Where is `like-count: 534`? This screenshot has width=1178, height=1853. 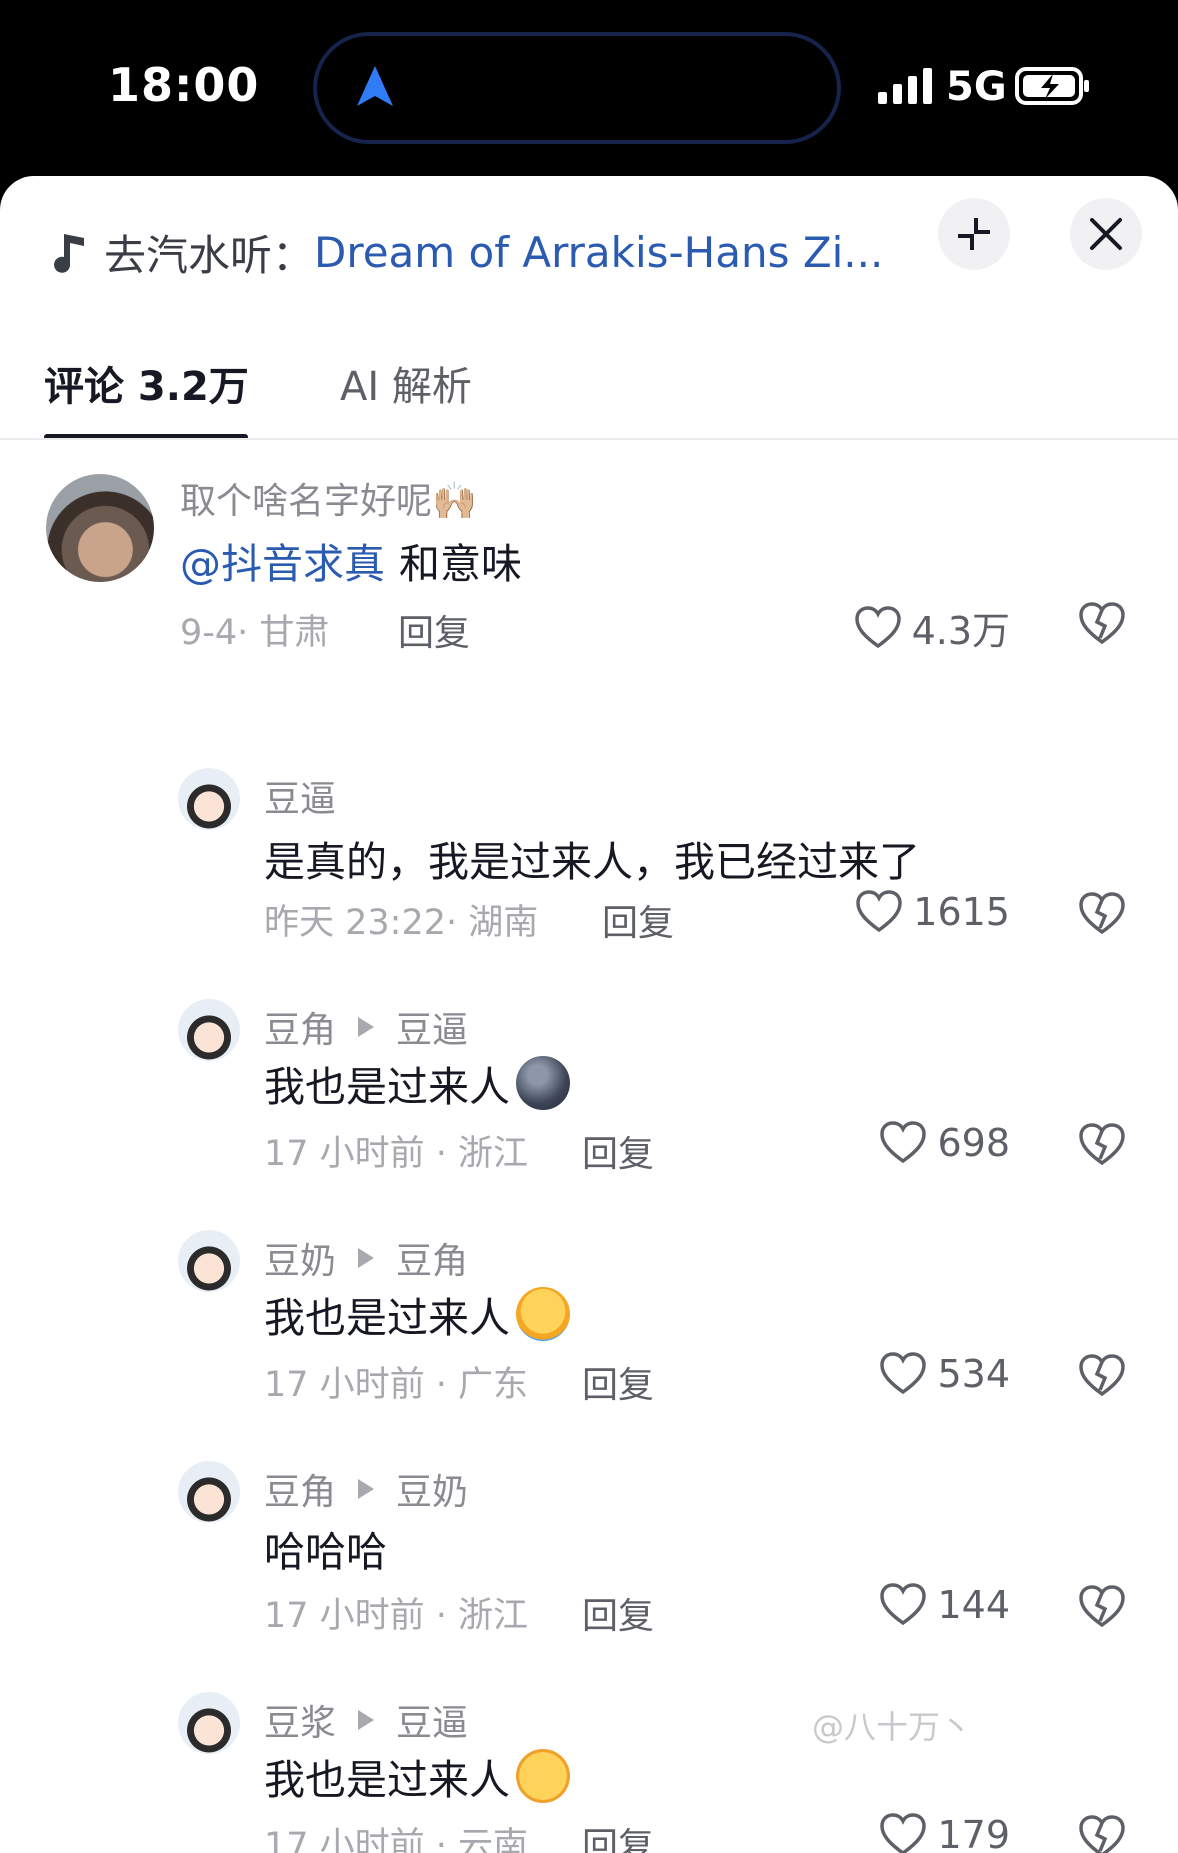
like-count: 534 is located at coordinates (973, 1374).